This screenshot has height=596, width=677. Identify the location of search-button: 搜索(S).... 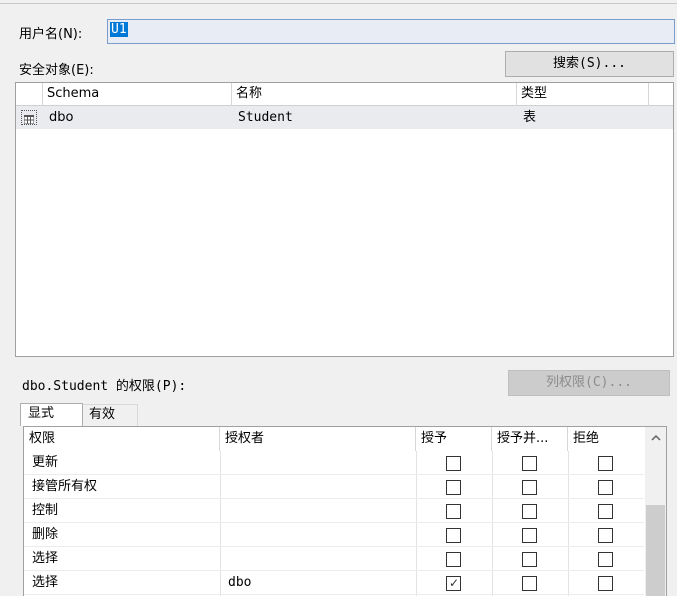
(589, 64).